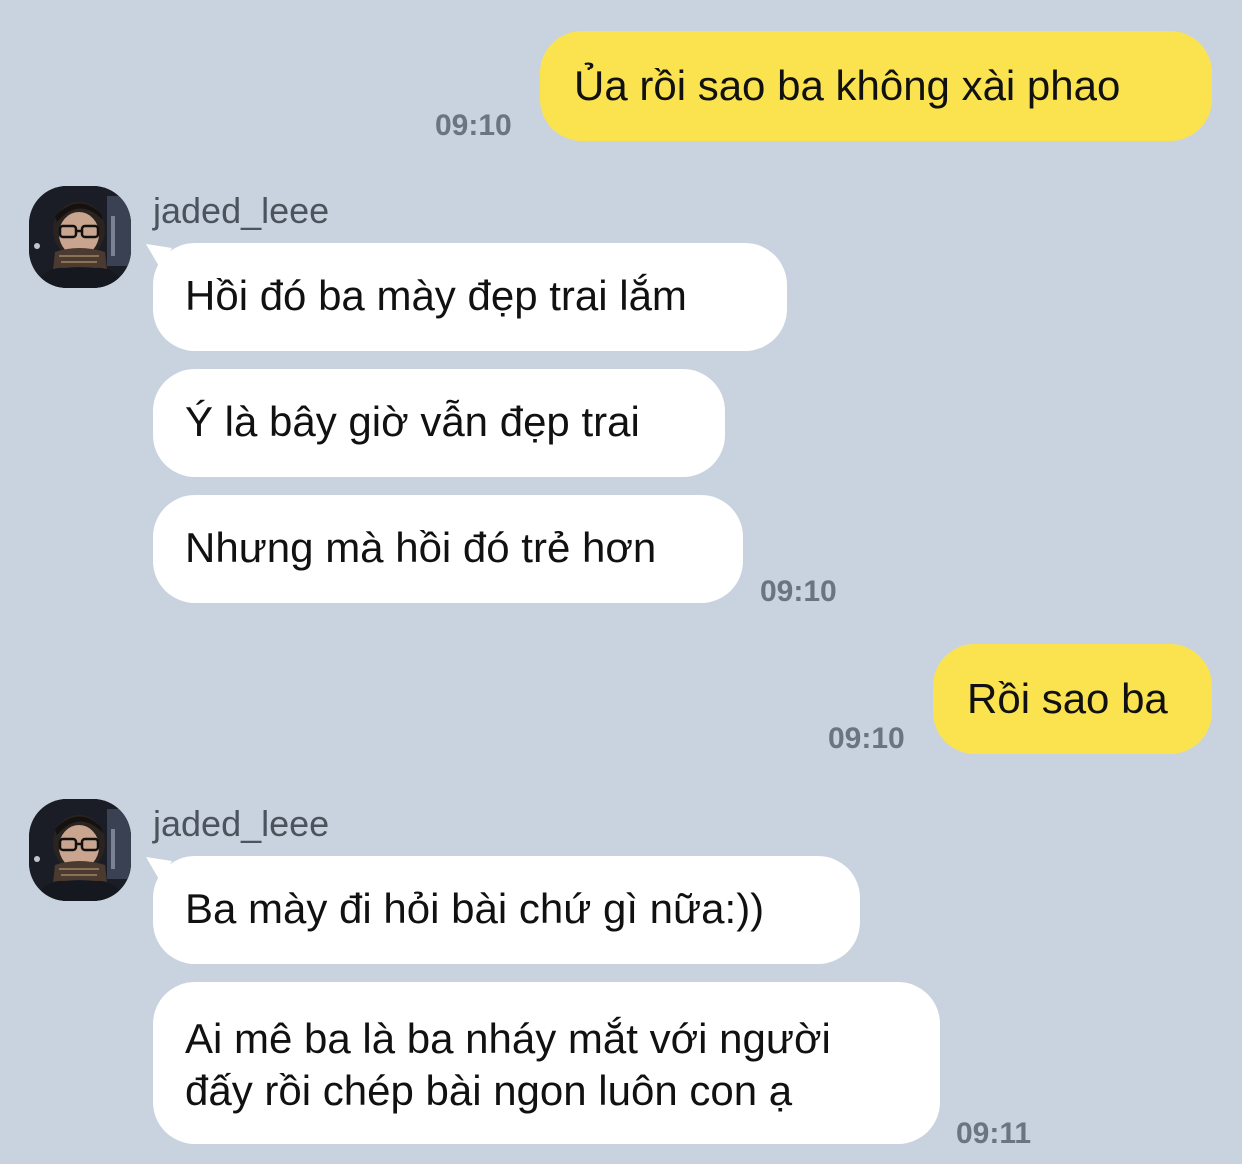 This screenshot has width=1242, height=1164. What do you see at coordinates (489, 1090) in the screenshot?
I see `message-text-line: đấy rồi chép bài ngon luôn con ạ` at bounding box center [489, 1090].